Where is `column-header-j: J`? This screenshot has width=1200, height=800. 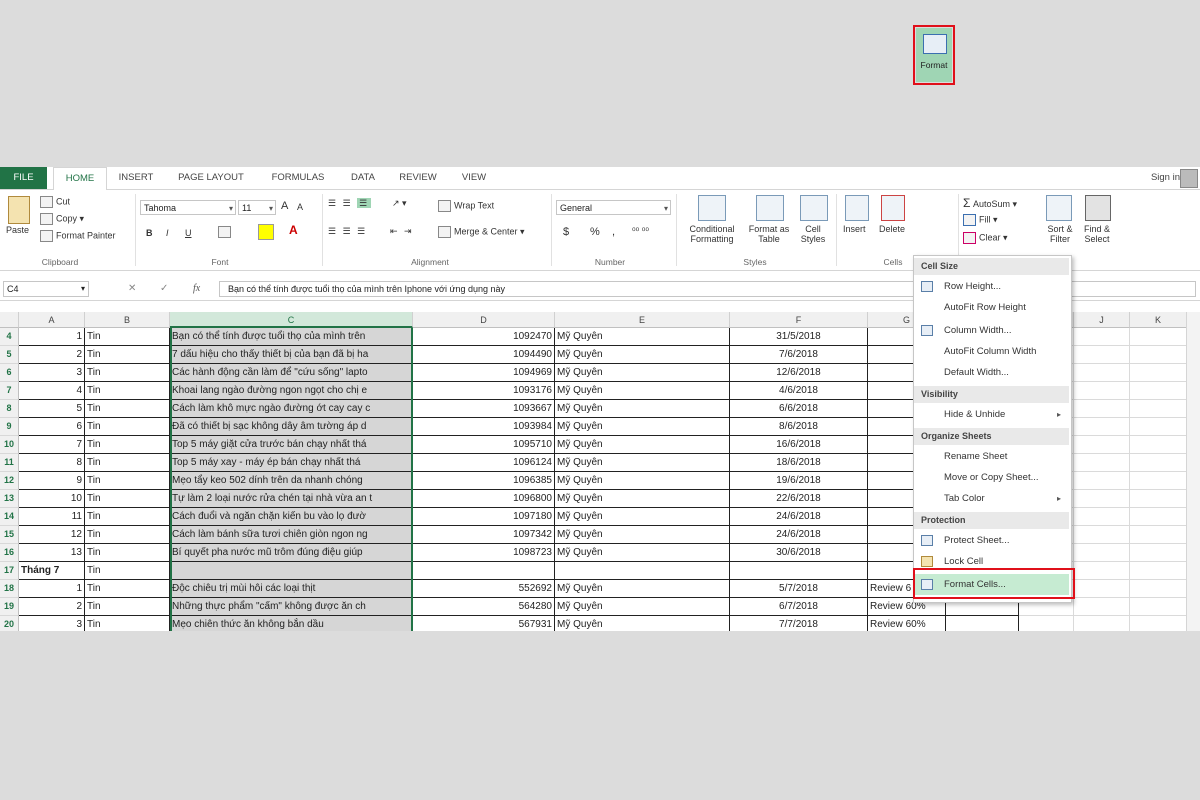 column-header-j: J is located at coordinates (1102, 320).